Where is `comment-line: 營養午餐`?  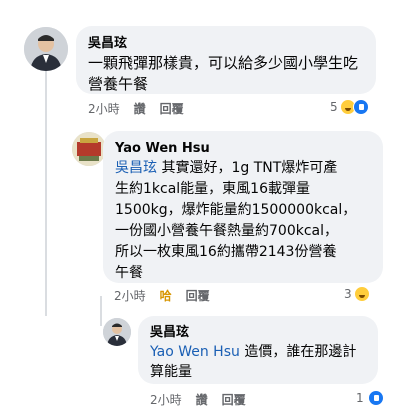
comment-line: 營養午餐 is located at coordinates (118, 84).